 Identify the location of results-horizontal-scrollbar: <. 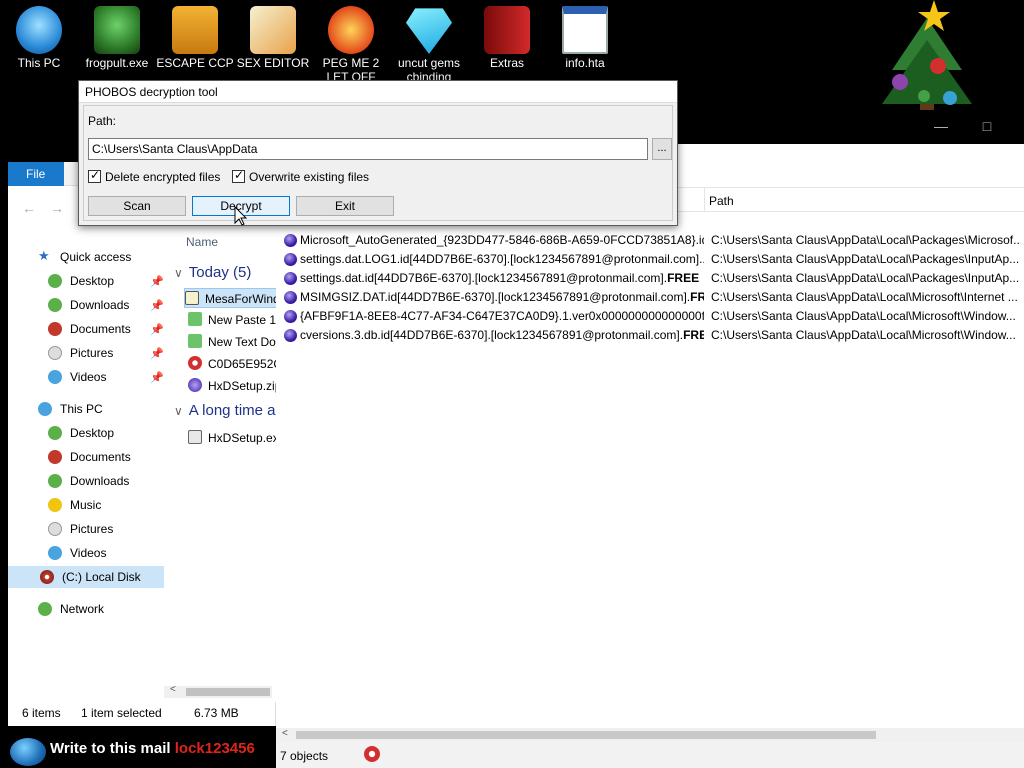
(650, 735).